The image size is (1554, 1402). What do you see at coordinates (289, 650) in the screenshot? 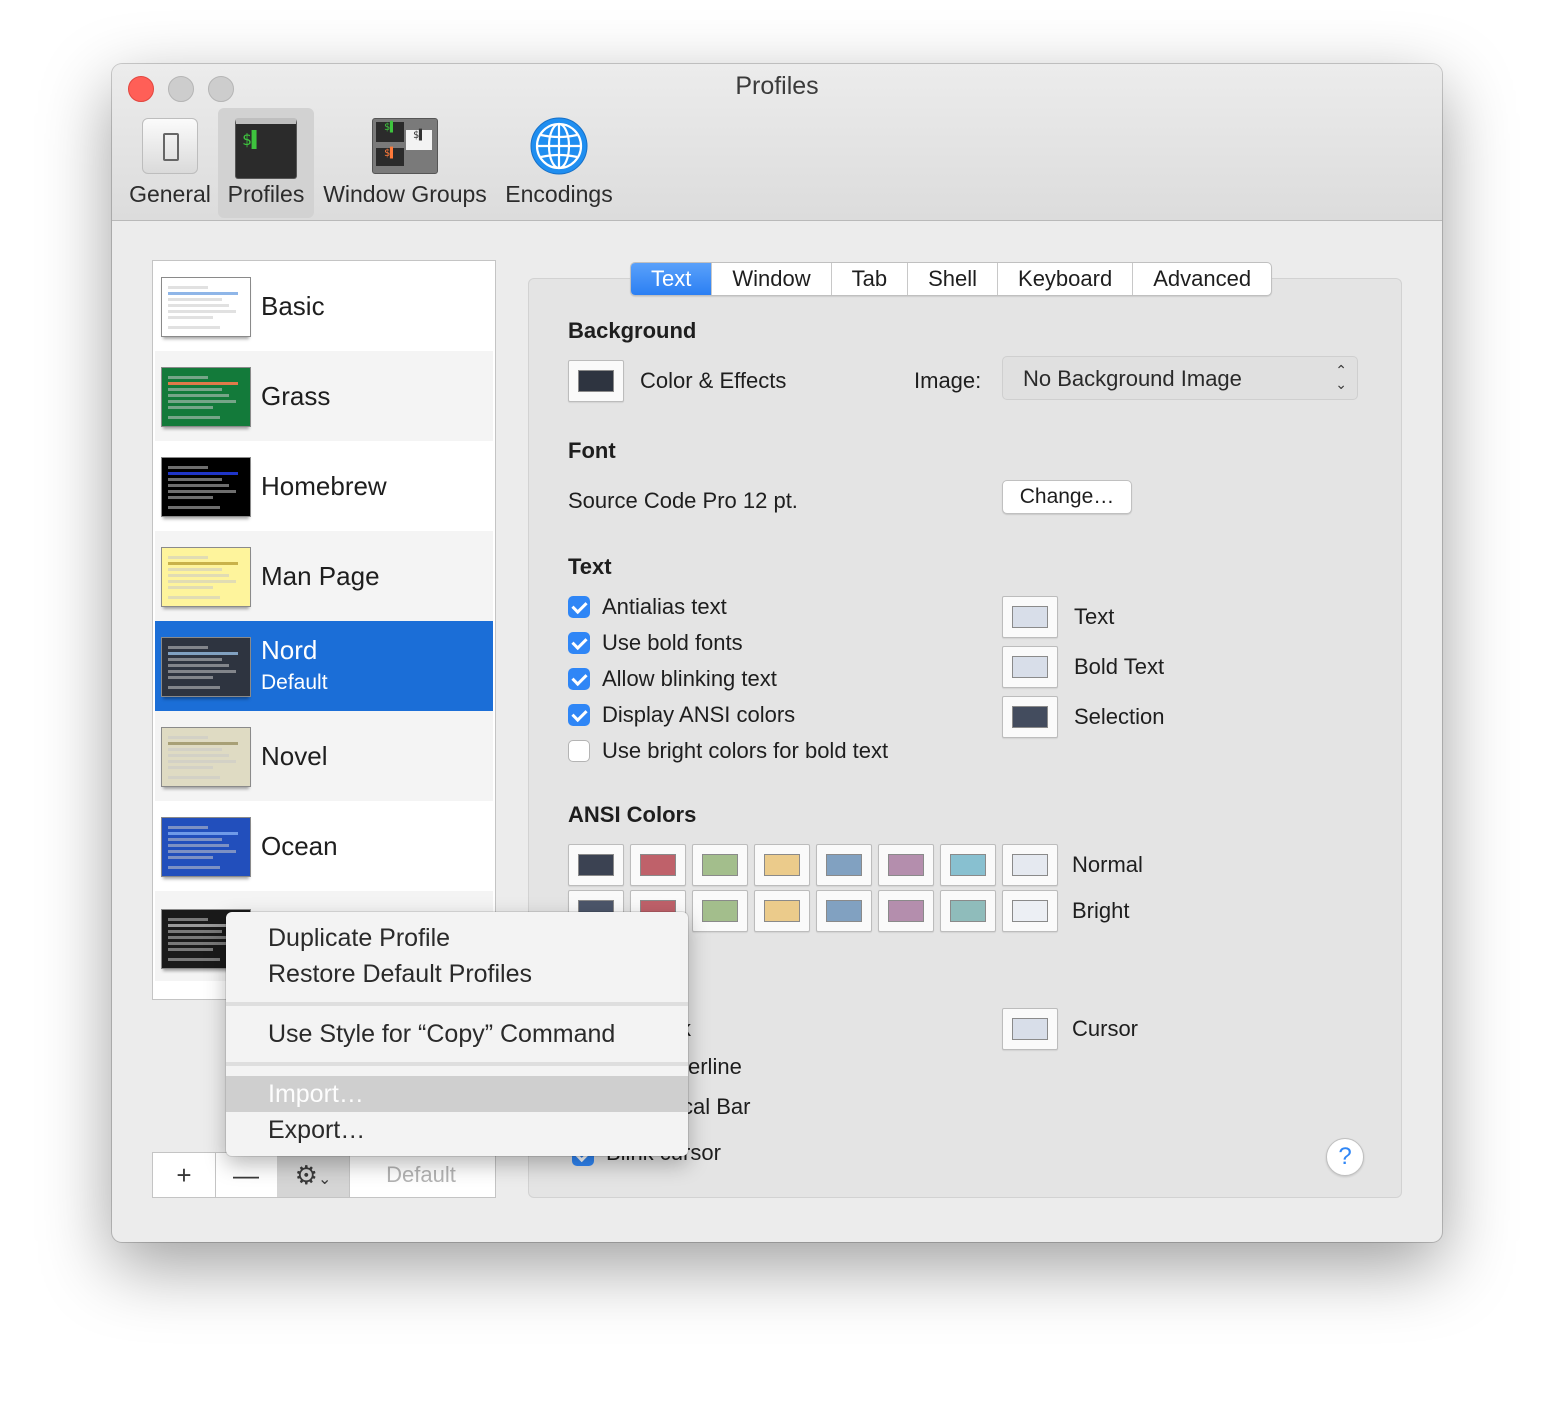
I see `profile-name: Nord` at bounding box center [289, 650].